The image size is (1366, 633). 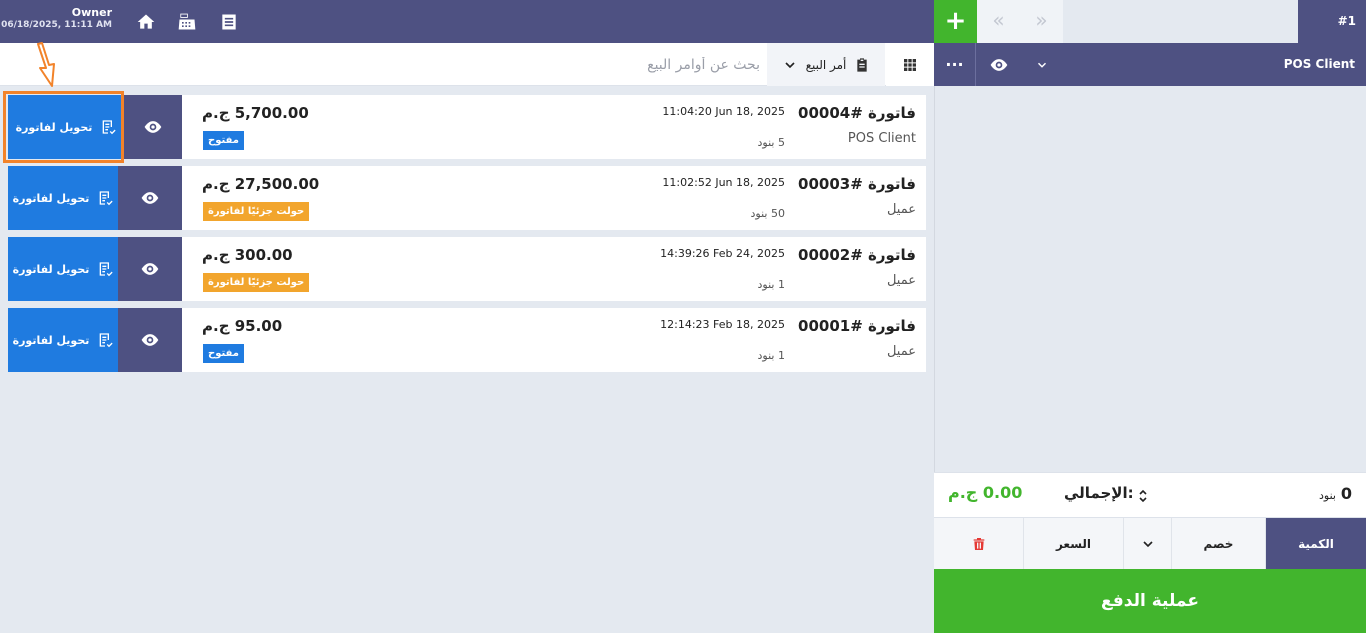 I want to click on order-datetime: 14:39:26 Feb 24, 2025, so click(x=722, y=253).